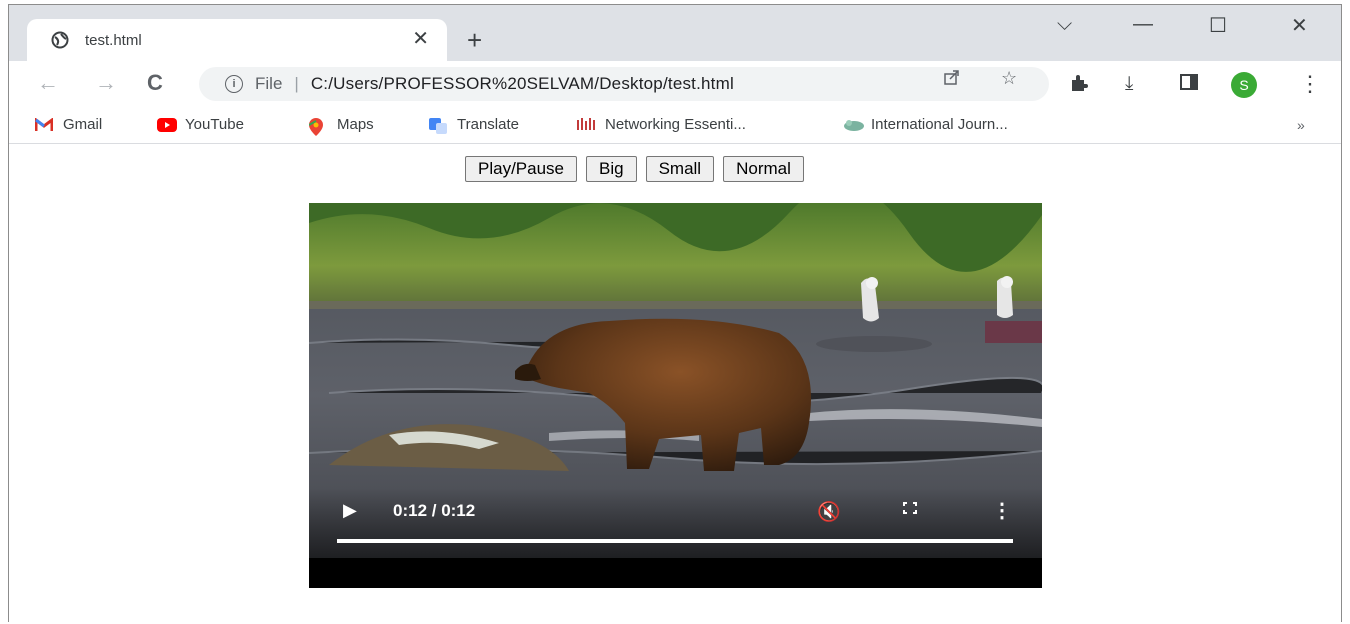 The width and height of the screenshot is (1350, 624). Describe the element at coordinates (474, 40) in the screenshot. I see `new-tab-button: +` at that location.